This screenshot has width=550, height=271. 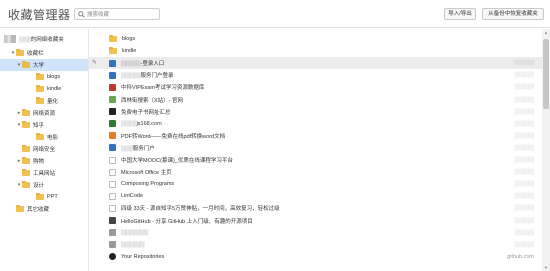 What do you see at coordinates (143, 64) in the screenshot?
I see `bookmark-title: ░░░░░-登录入口` at bounding box center [143, 64].